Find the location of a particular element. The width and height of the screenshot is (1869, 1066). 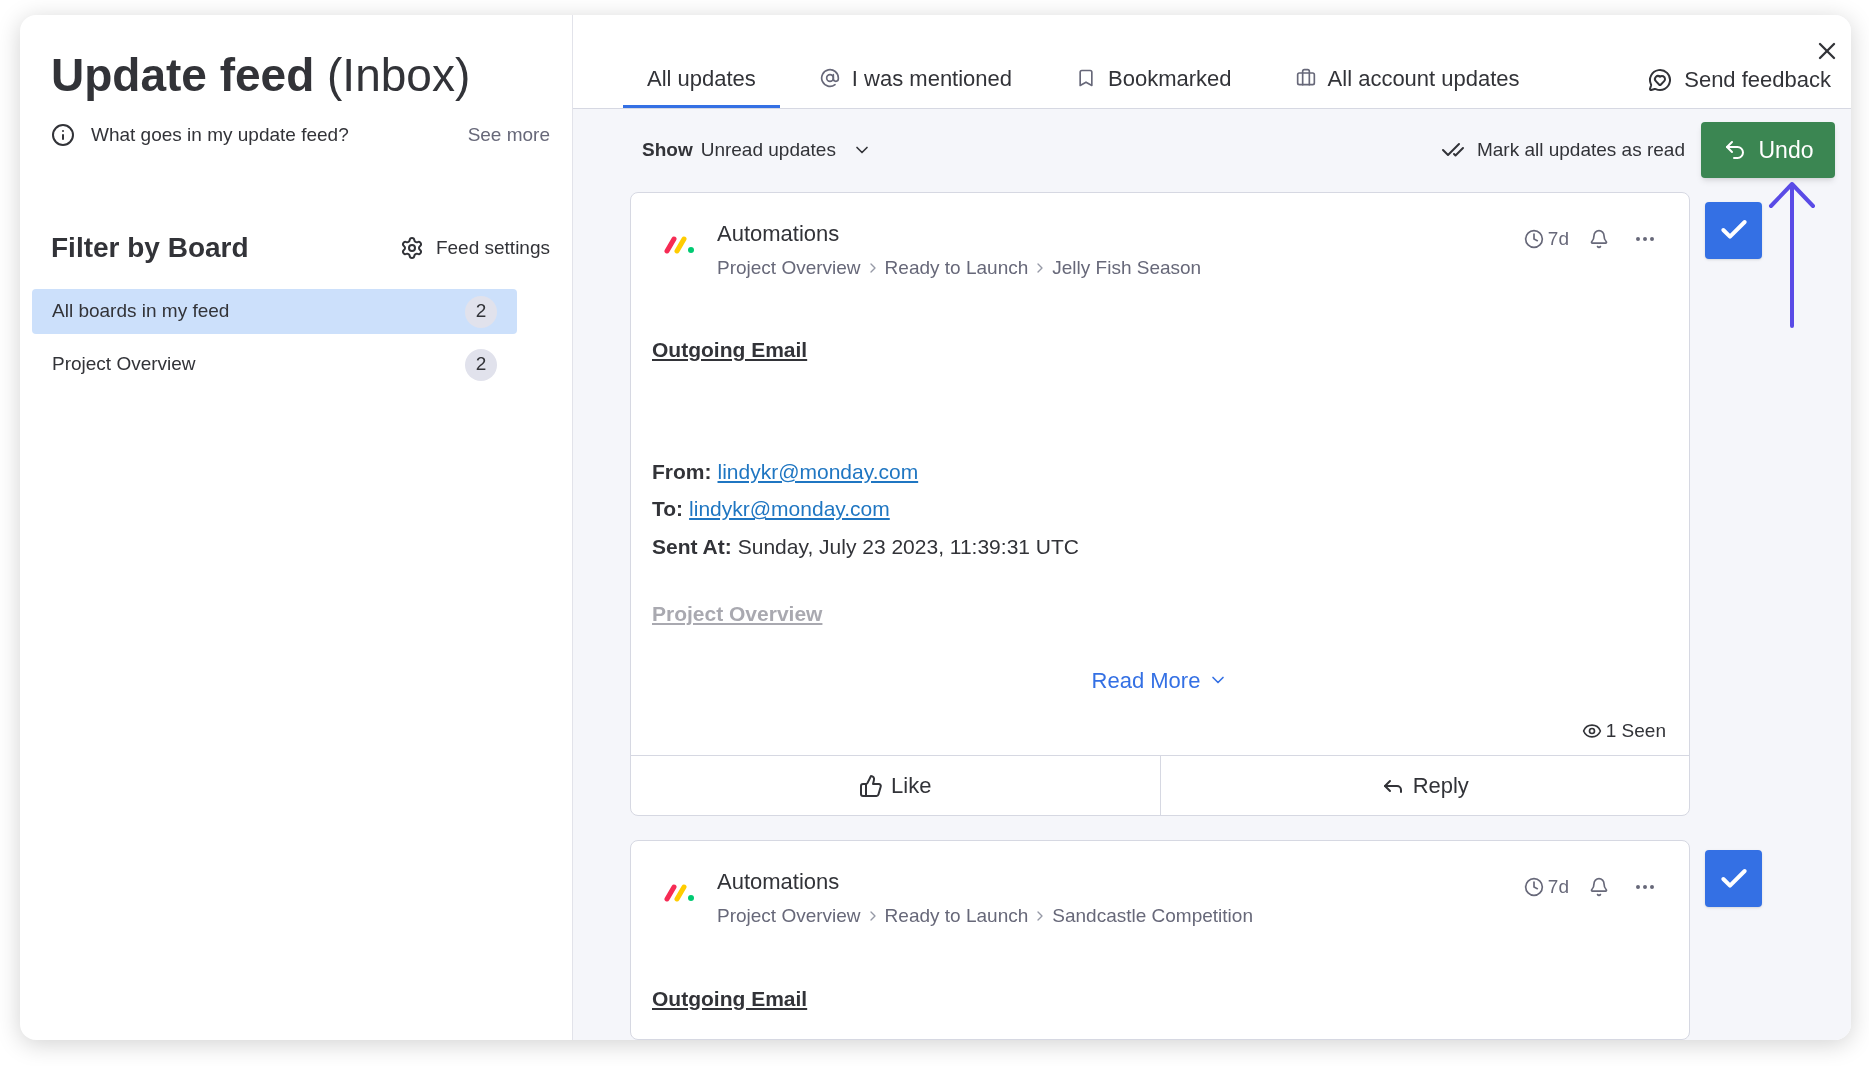

board-filter-item: All boards in my feed 2 is located at coordinates (274, 311).